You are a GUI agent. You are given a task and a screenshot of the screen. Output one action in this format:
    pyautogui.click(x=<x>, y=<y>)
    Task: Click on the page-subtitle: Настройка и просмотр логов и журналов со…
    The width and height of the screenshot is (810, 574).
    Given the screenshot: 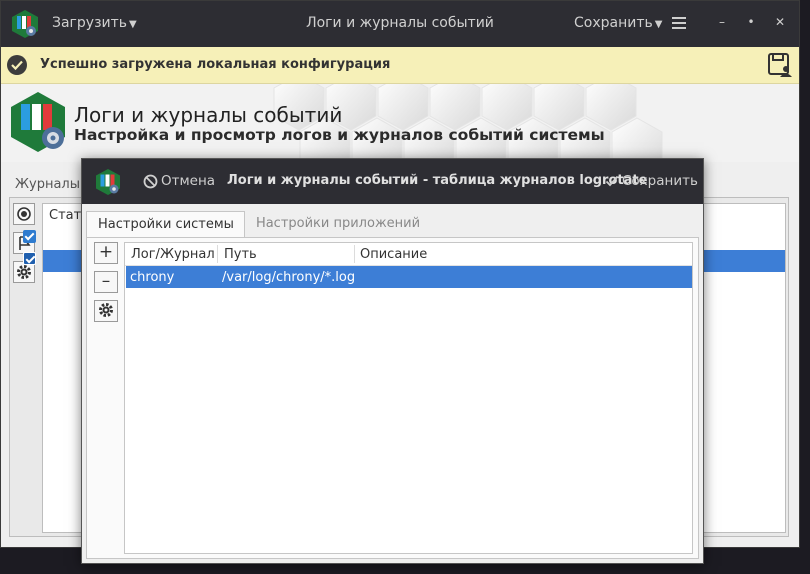 What is the action you would take?
    pyautogui.click(x=339, y=135)
    